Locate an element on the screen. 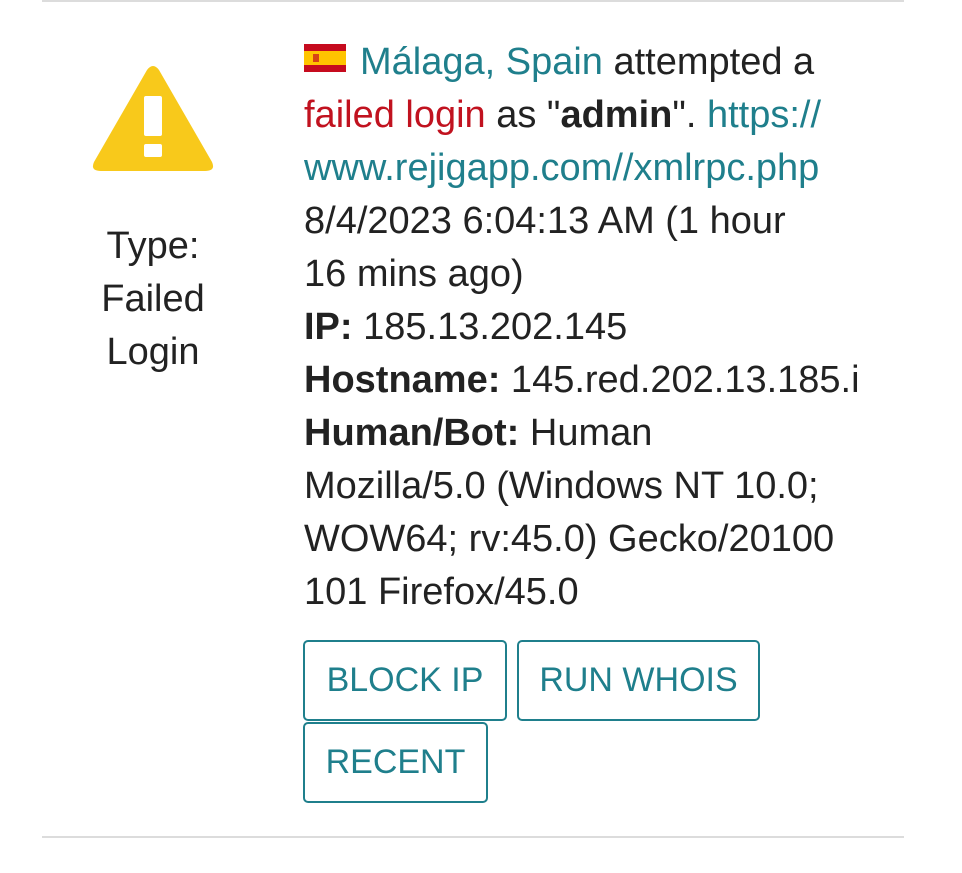 The width and height of the screenshot is (962, 873). block-ip-button: BLOCK IP is located at coordinates (405, 680).